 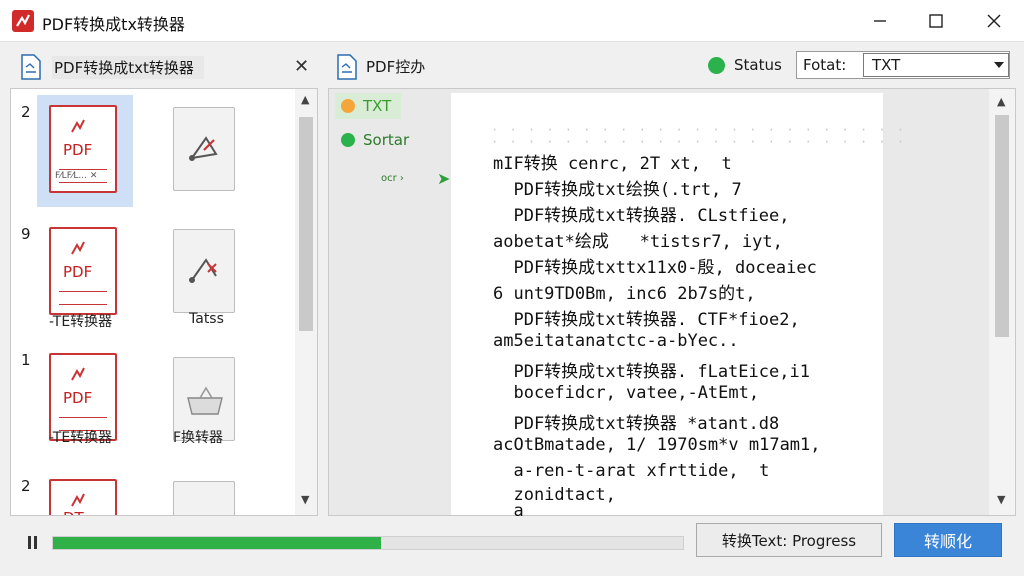 I want to click on convert-button: 转顺化, so click(x=948, y=540).